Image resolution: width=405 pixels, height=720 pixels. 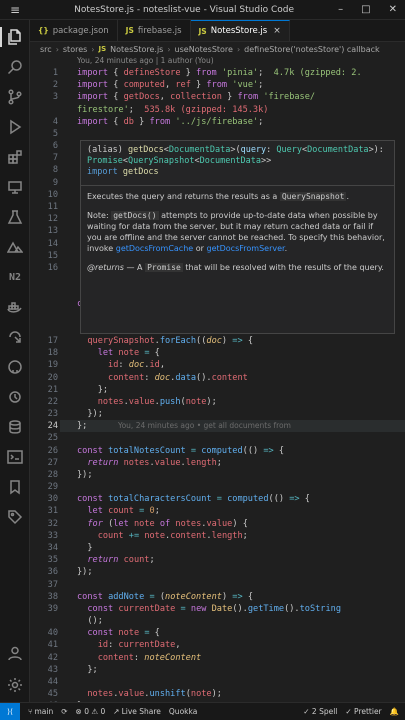 I want to click on code-line: 22 notes.value.push(note);, so click(x=217, y=402).